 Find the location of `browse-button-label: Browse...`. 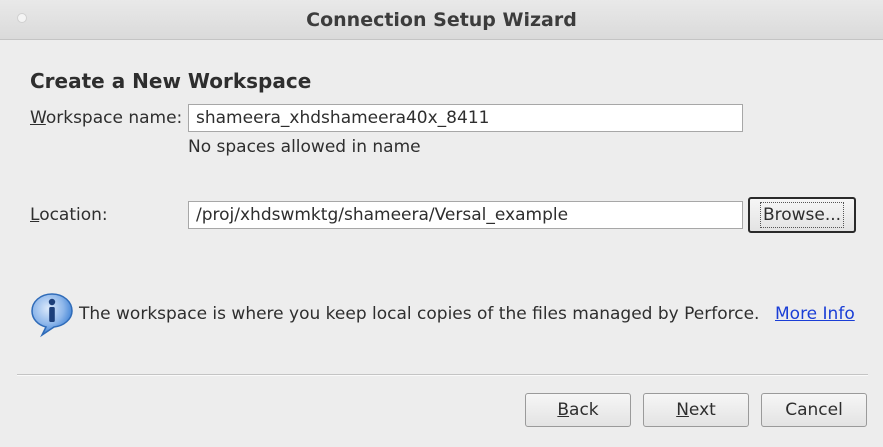

browse-button-label: Browse... is located at coordinates (802, 215).